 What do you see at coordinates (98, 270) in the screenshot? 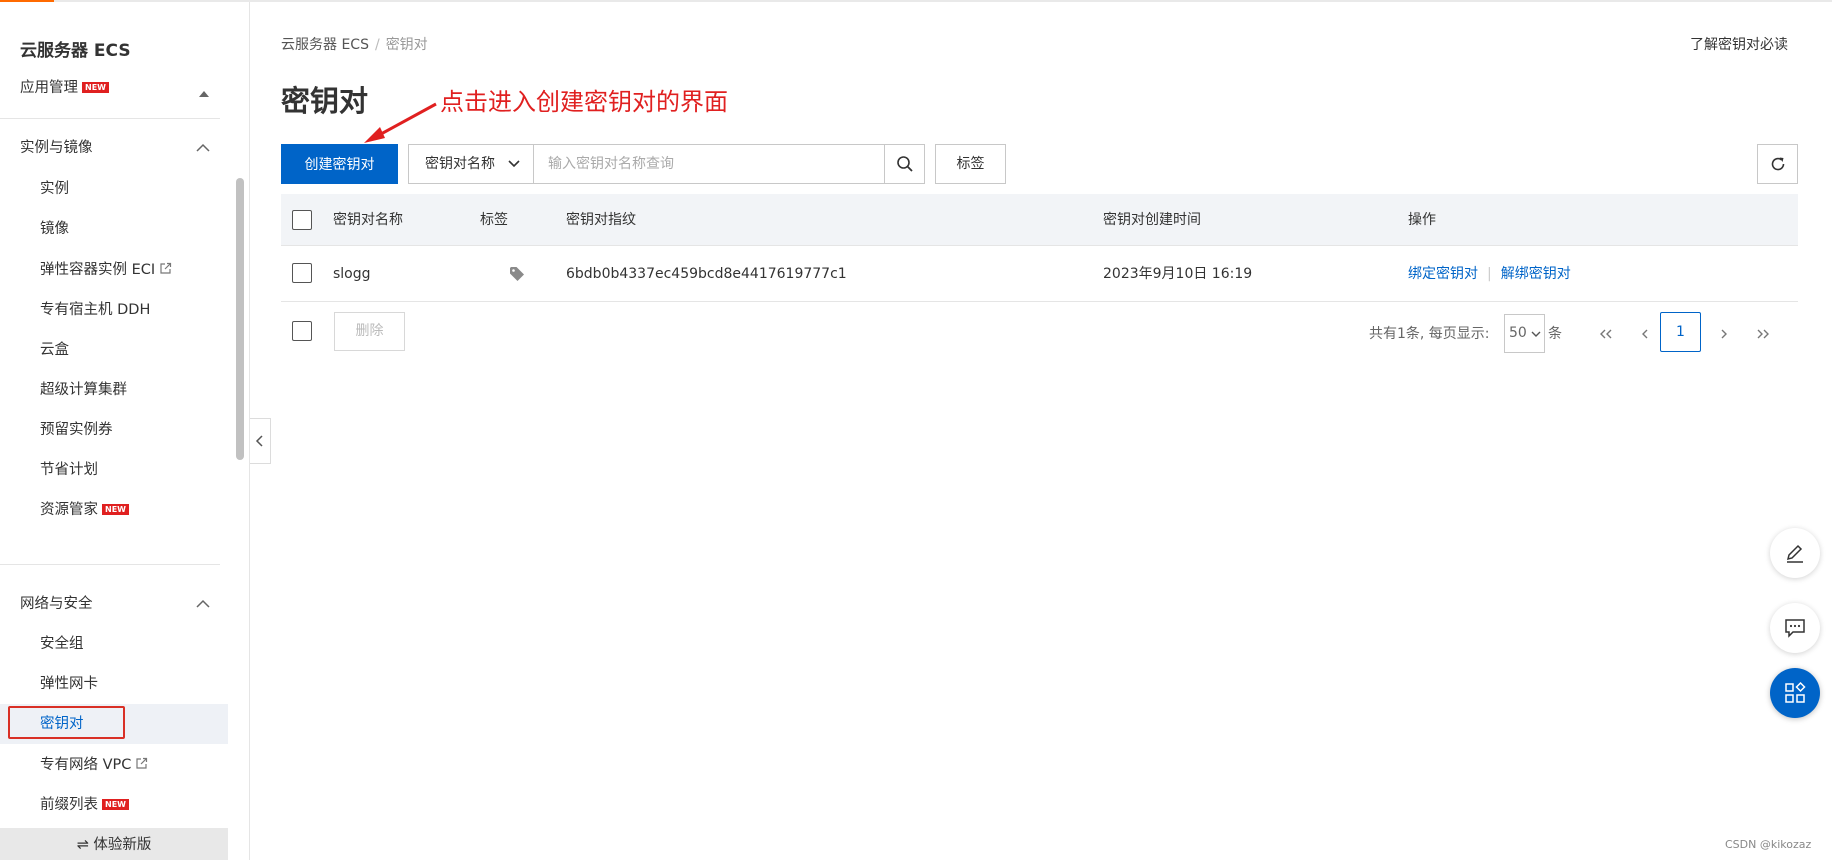
I see `sidebar-item-label: 弹性容器实例 ECI` at bounding box center [98, 270].